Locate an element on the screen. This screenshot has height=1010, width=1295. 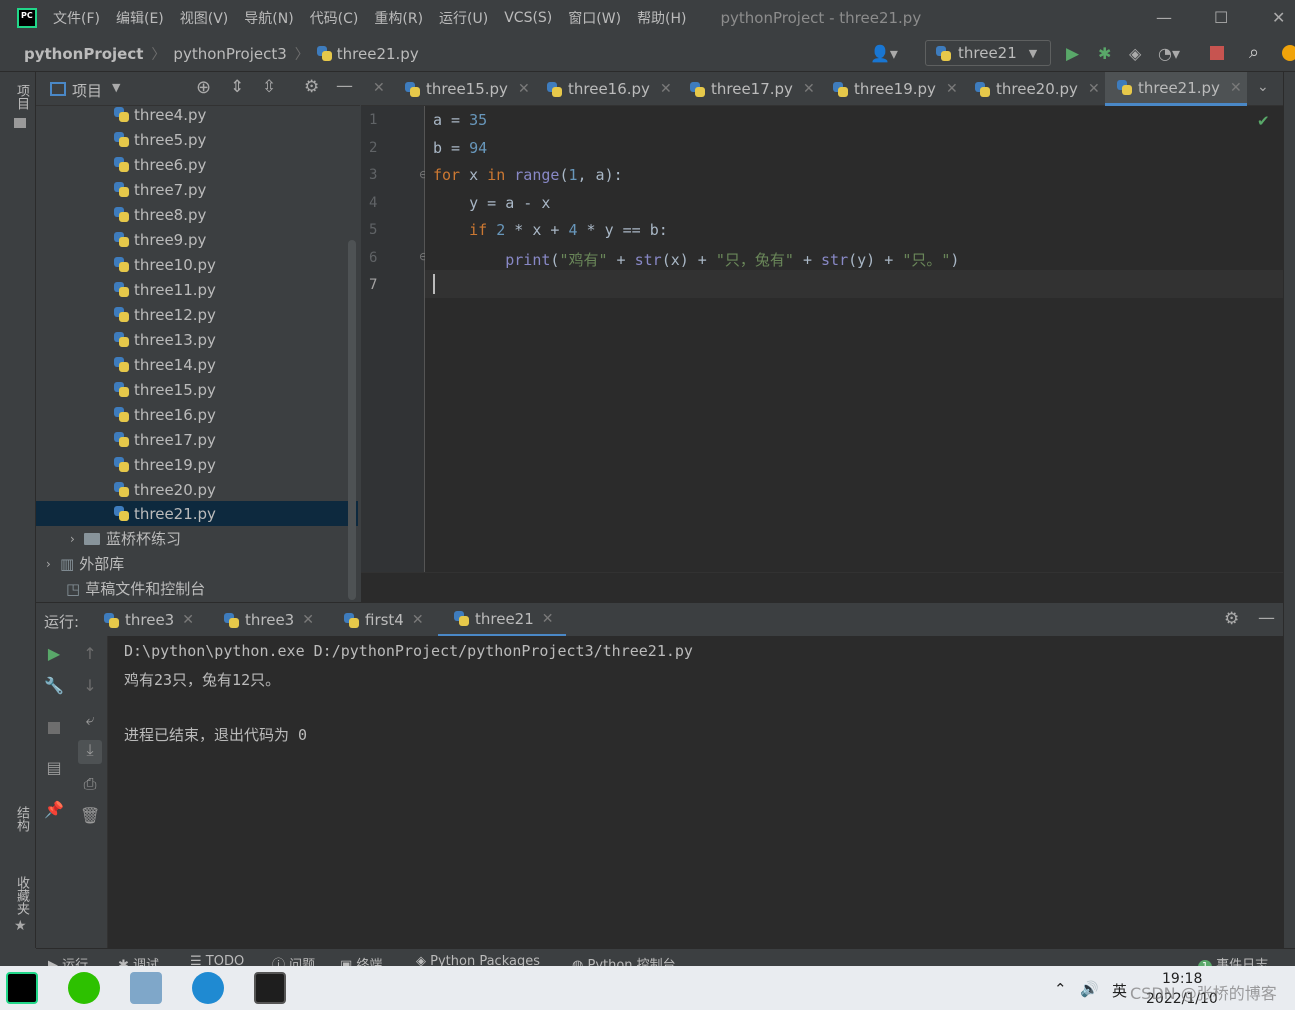
chevron-up-icon: ⌃ is located at coordinates (1060, 989).